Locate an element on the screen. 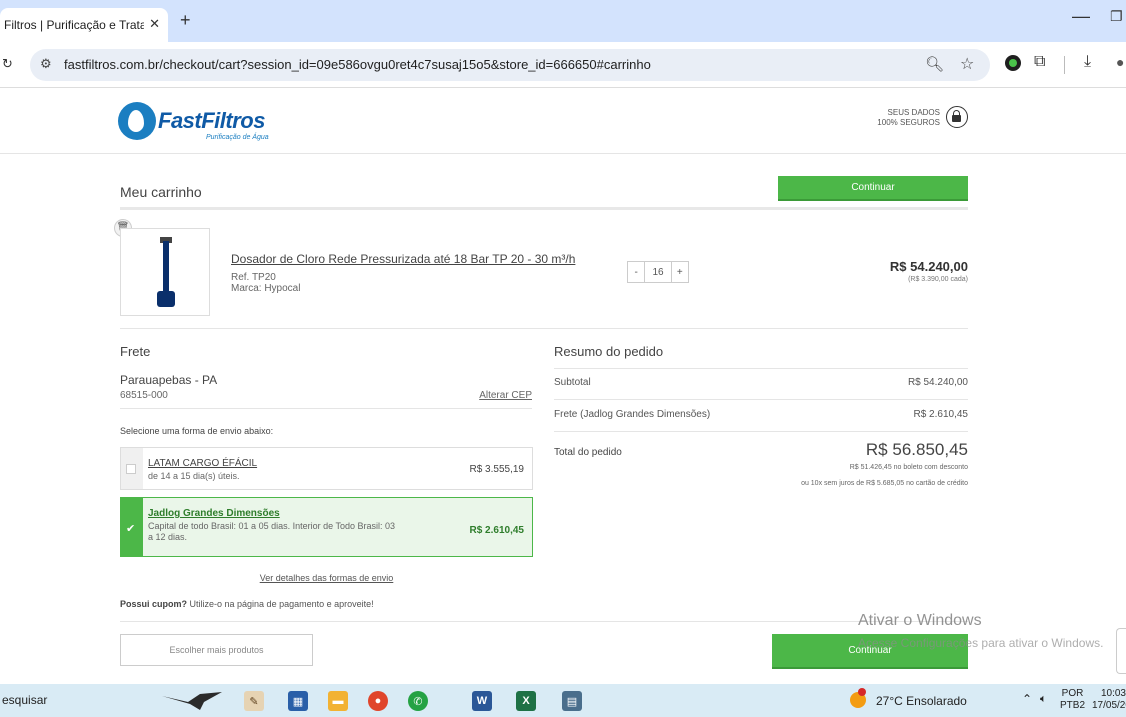  whatsapp-icon: ✆ is located at coordinates (418, 701).